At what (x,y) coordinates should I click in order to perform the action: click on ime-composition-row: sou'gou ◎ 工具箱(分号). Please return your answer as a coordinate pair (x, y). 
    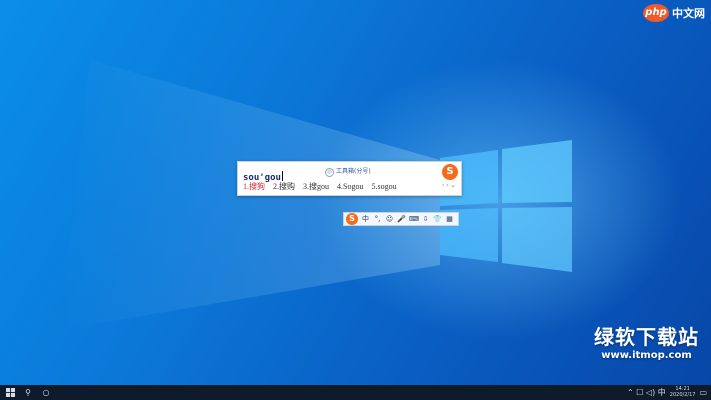
    Looking at the image, I should click on (341, 174).